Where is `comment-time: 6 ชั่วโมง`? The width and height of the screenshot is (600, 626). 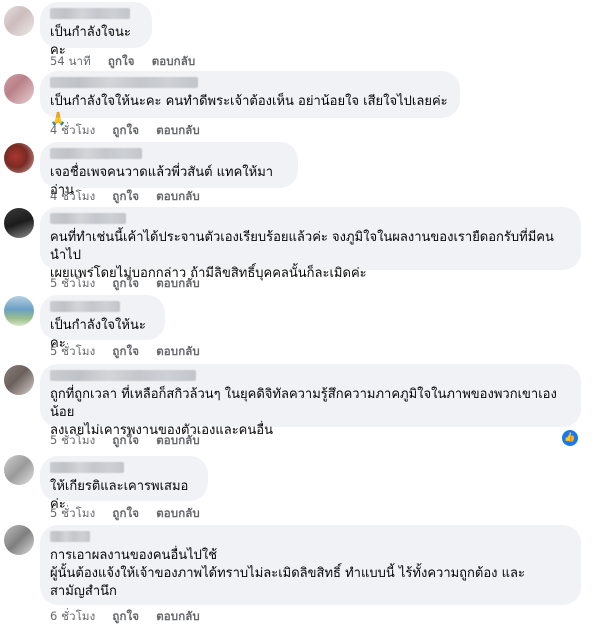
comment-time: 6 ชั่วโมง is located at coordinates (73, 616).